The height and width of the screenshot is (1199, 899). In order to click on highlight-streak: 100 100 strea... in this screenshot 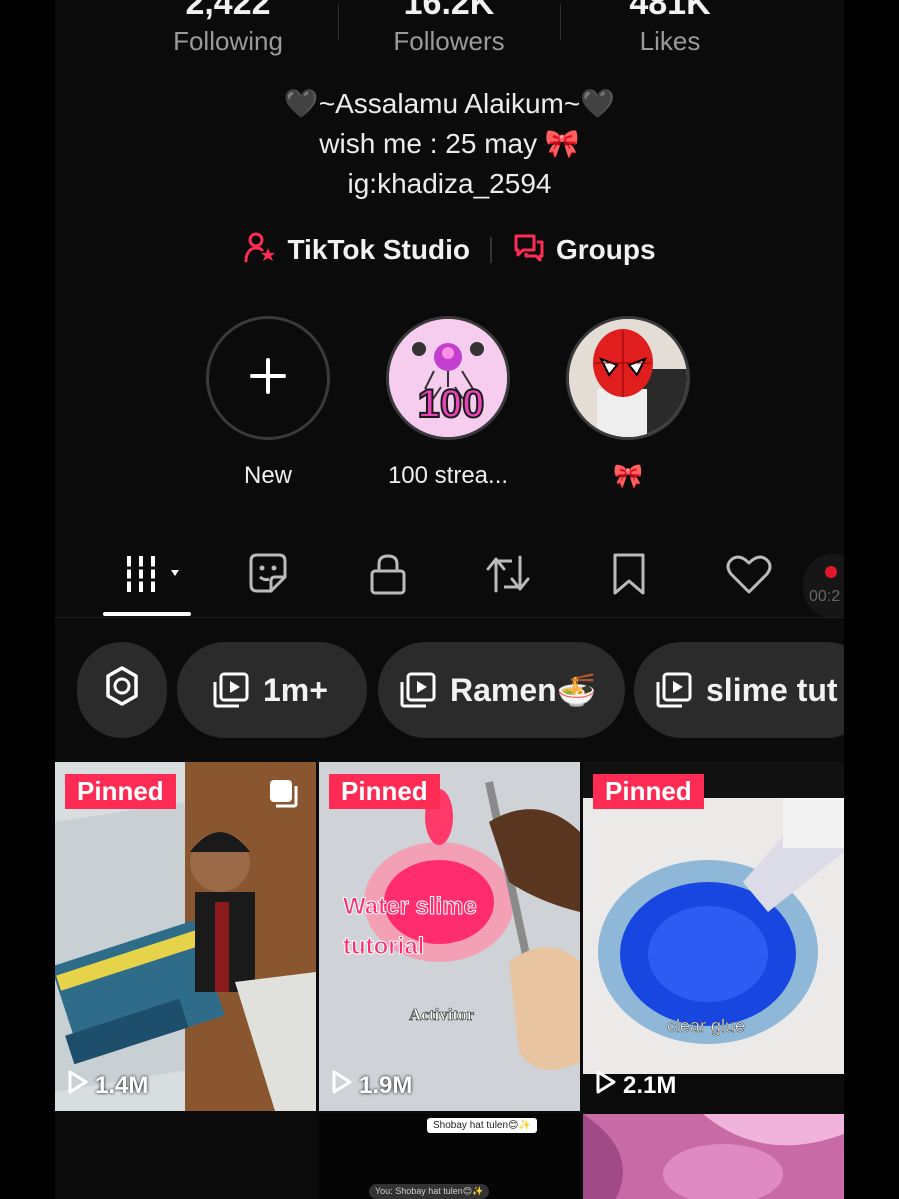, I will do `click(448, 403)`.